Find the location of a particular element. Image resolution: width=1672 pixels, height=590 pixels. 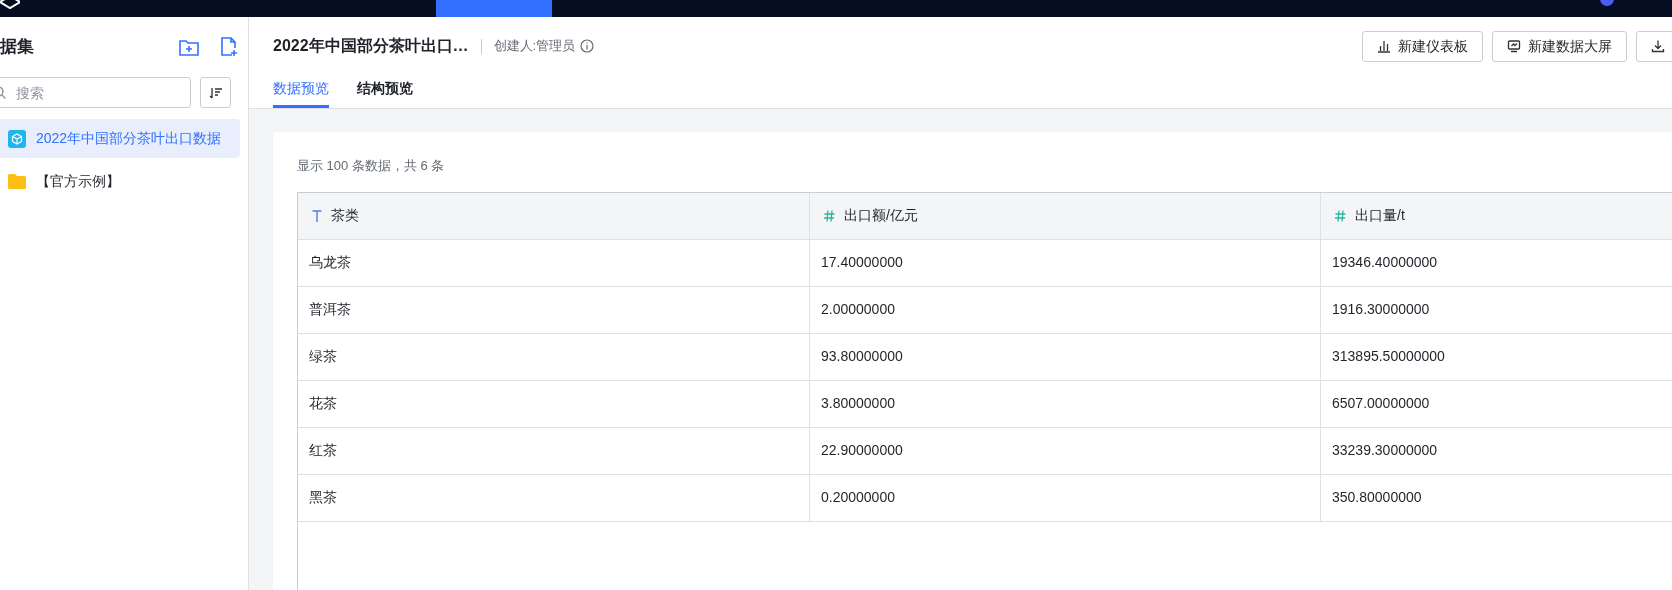

tree-item: 【官方示例】 is located at coordinates (120, 181).